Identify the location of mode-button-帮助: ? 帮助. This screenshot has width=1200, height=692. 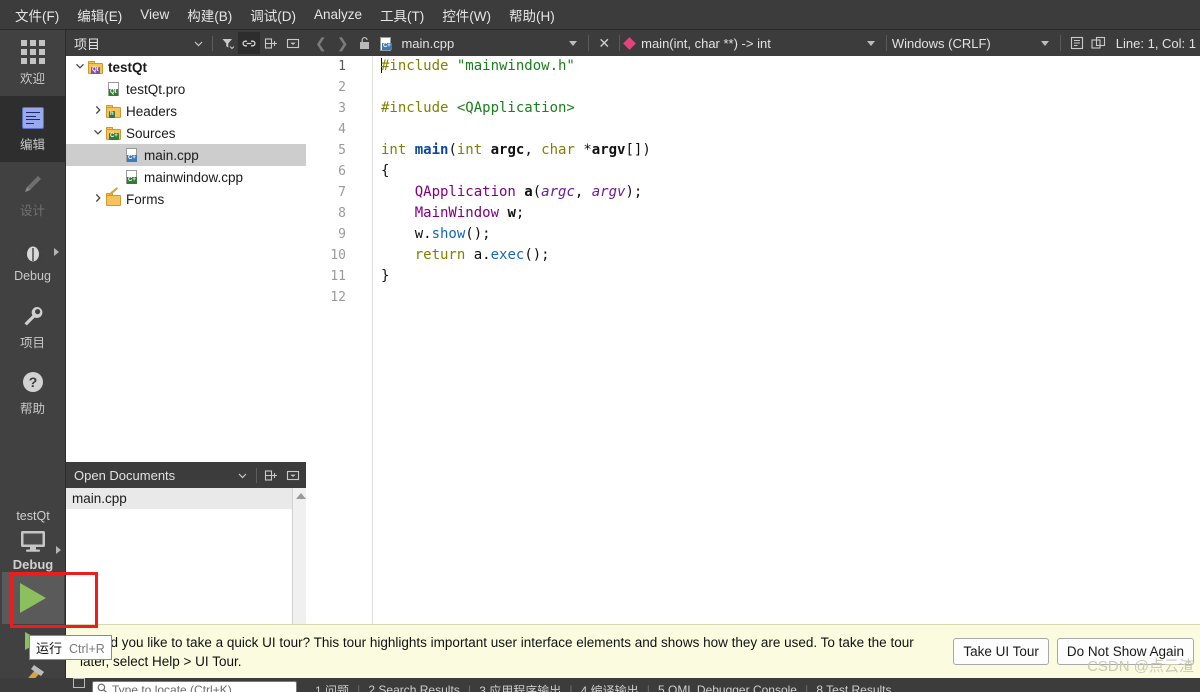
(32, 393).